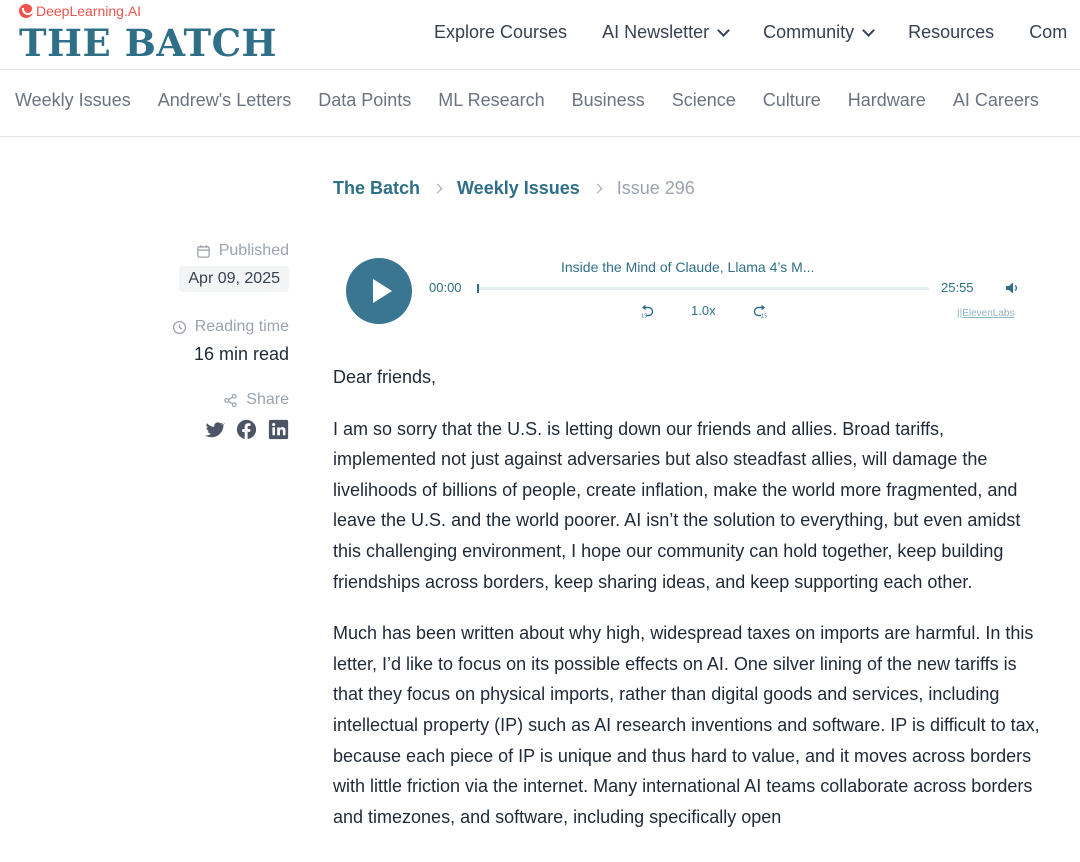  What do you see at coordinates (985, 313) in the screenshot?
I see `elevenlabs-link: ||ElevenLabs` at bounding box center [985, 313].